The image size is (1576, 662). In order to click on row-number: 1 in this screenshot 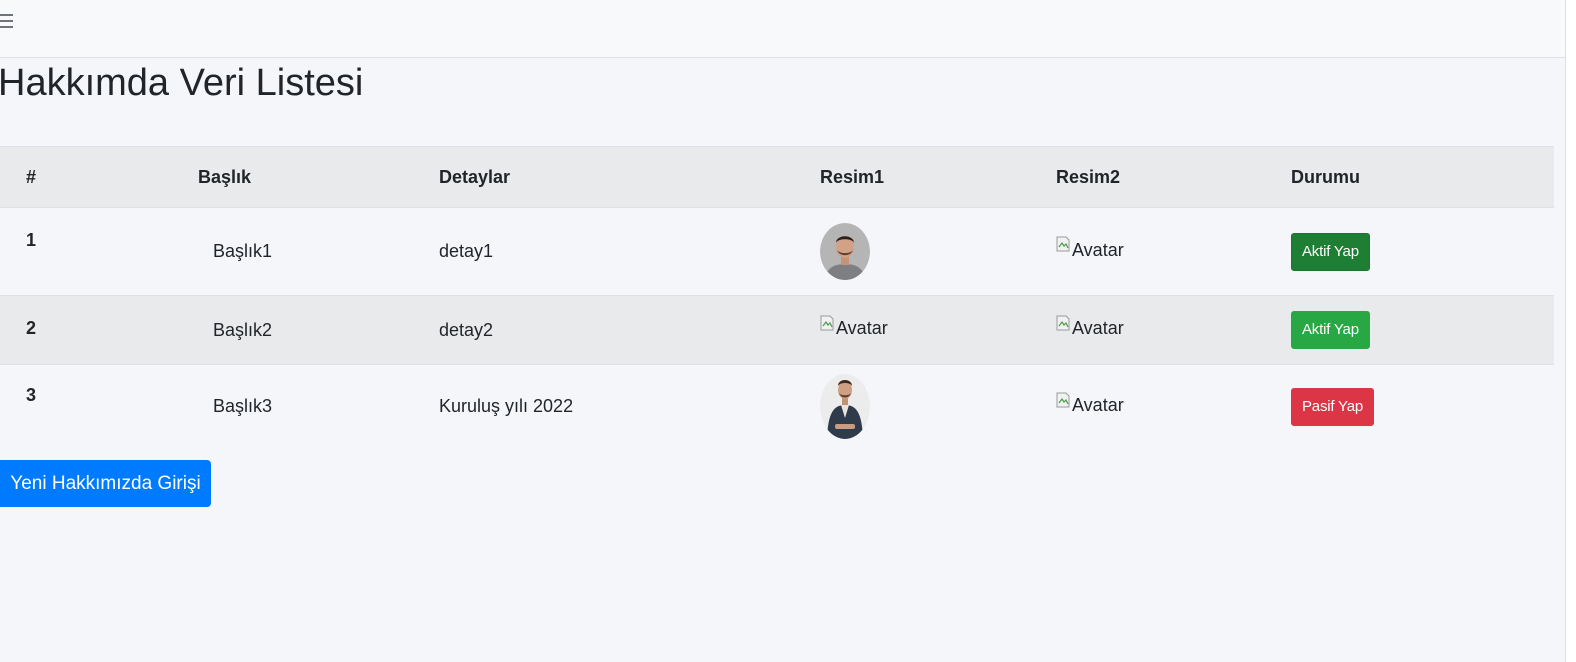, I will do `click(99, 251)`.